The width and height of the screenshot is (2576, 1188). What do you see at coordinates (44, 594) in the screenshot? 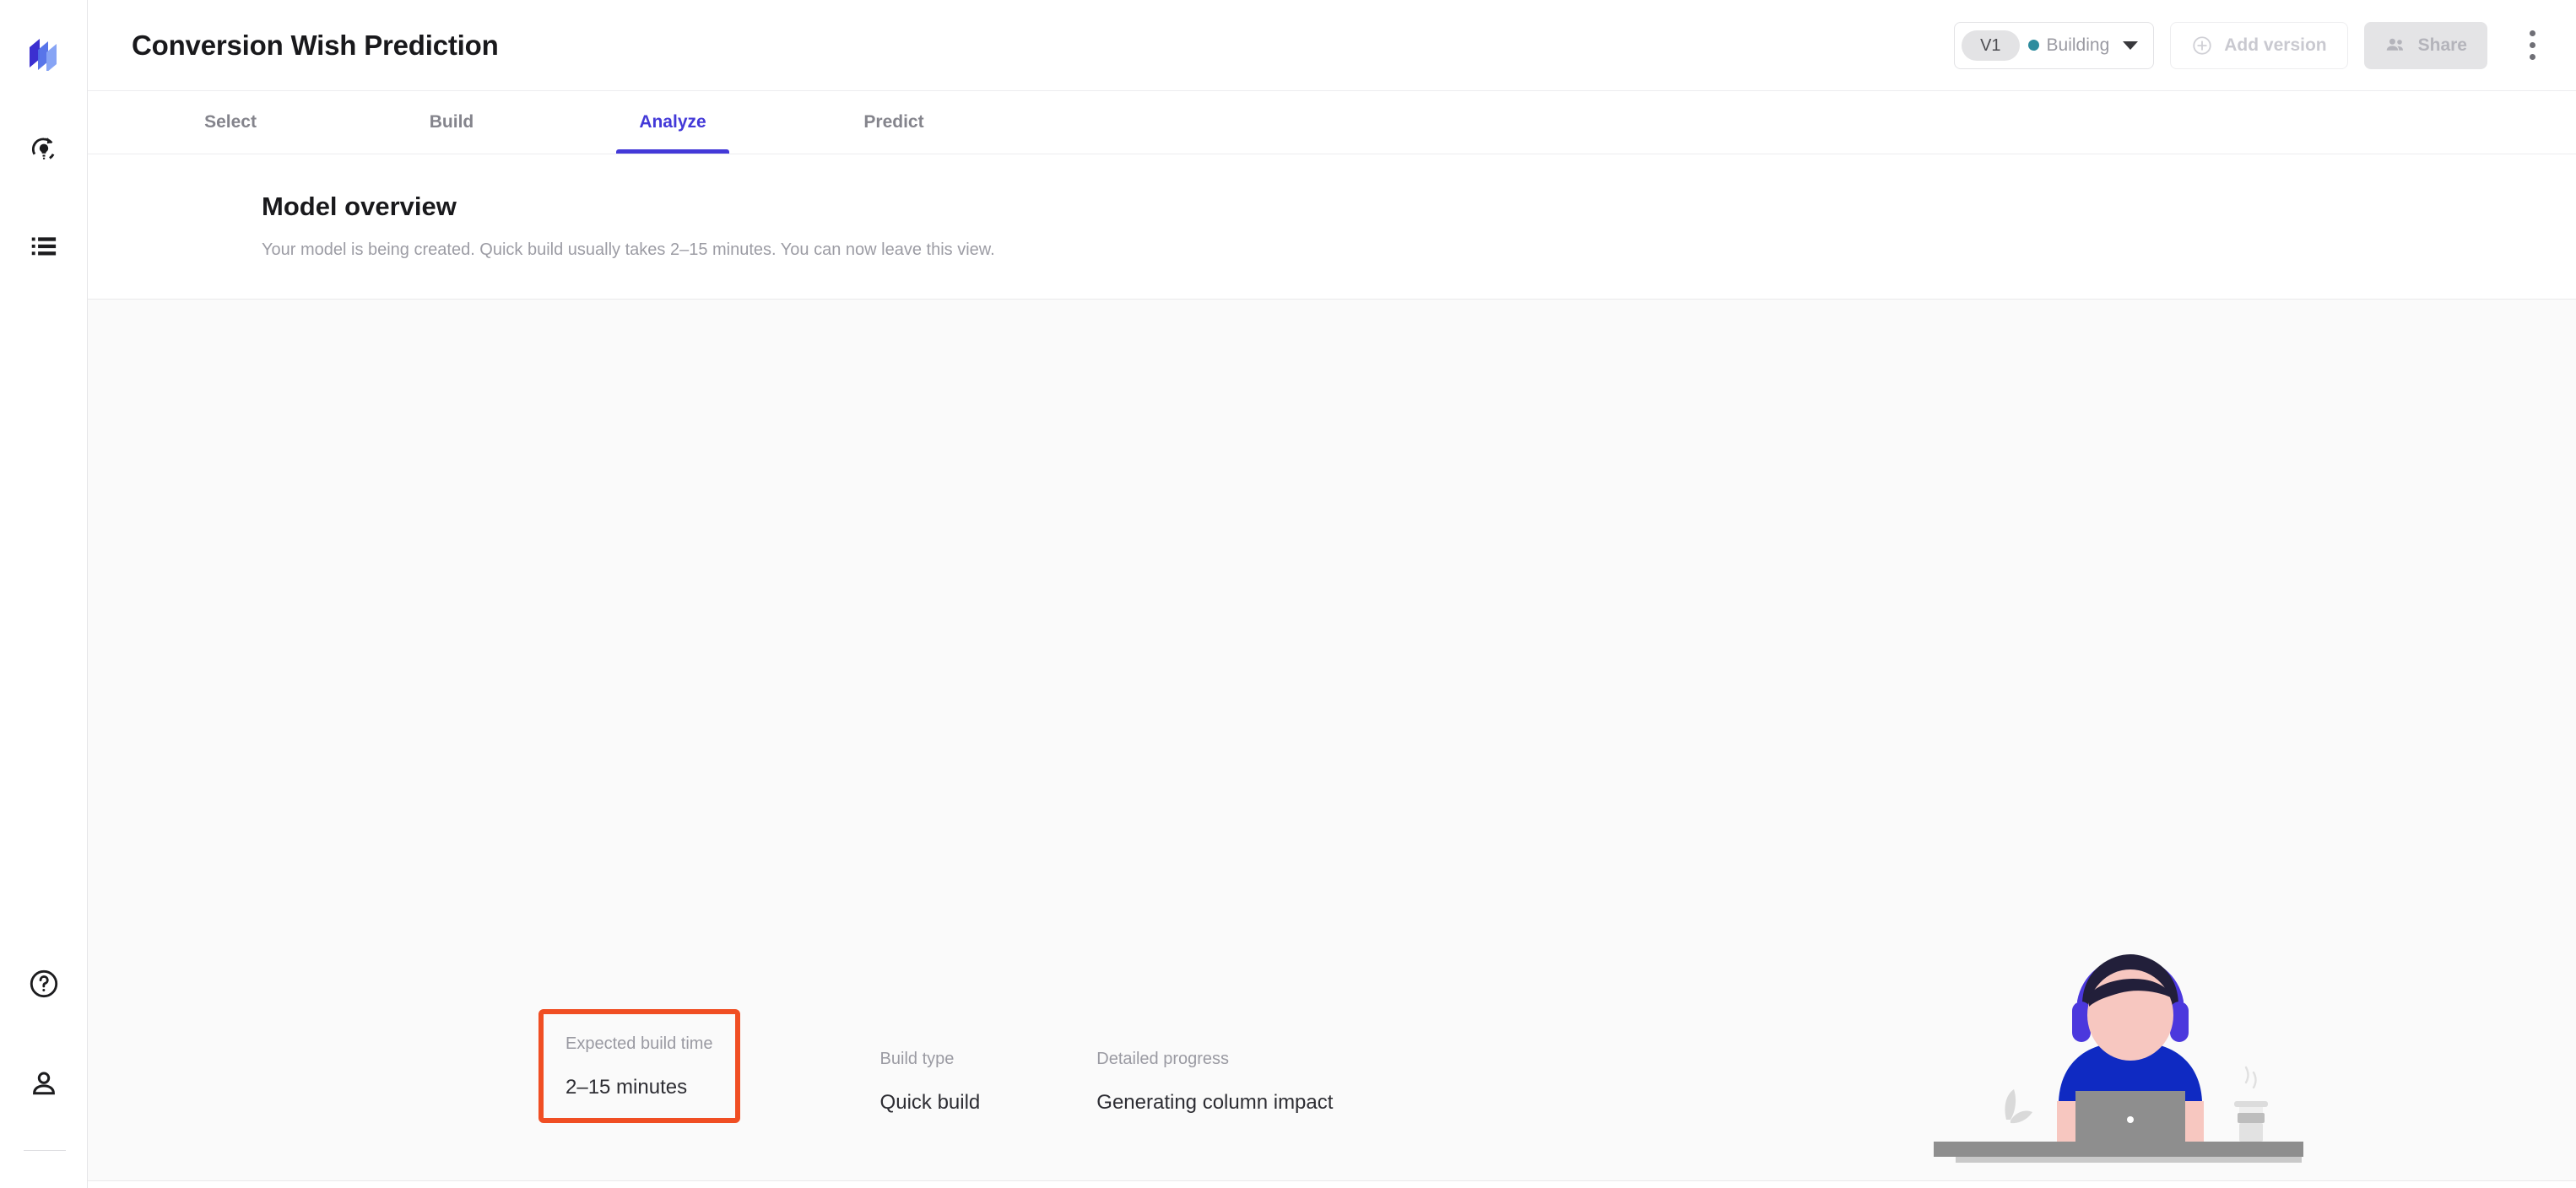
I see `left-nav-rail` at bounding box center [44, 594].